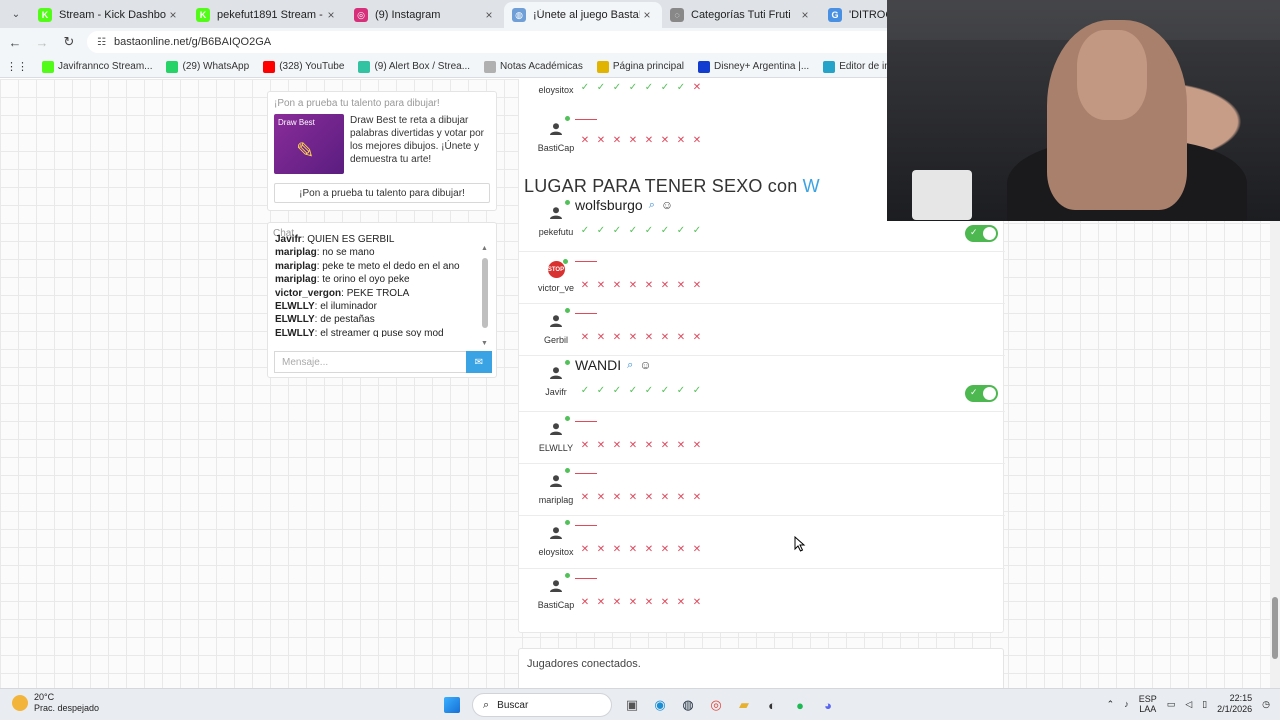 This screenshot has height=720, width=1280. Describe the element at coordinates (632, 705) in the screenshot. I see `task-view-icon: ▣` at that location.